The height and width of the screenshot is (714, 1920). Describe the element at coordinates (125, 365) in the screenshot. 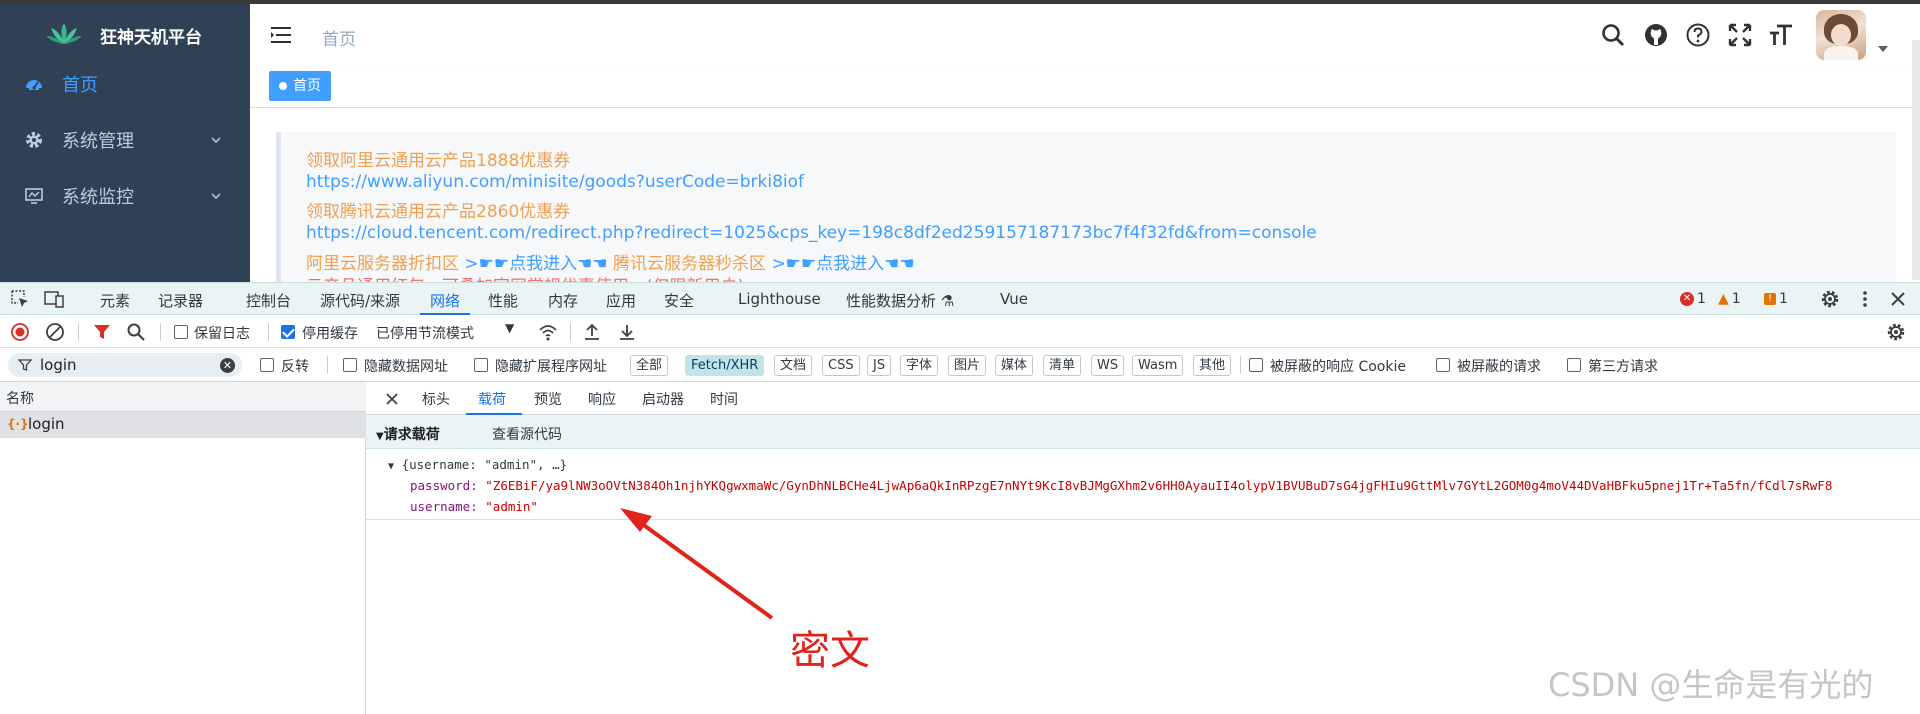

I see `filter-input: login ✕` at that location.